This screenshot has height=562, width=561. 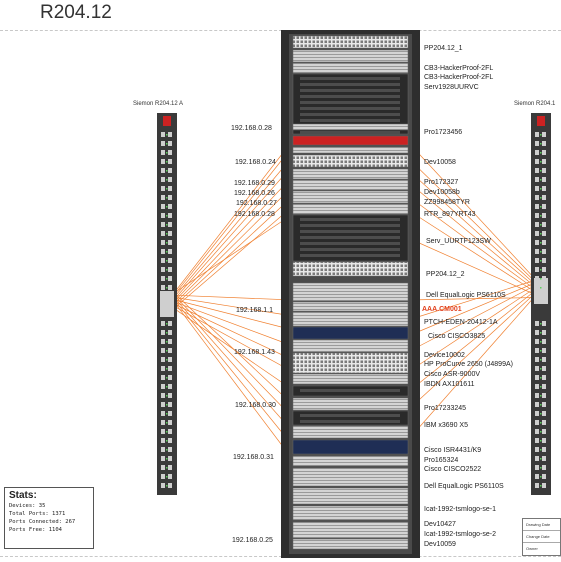 I want to click on device-label: HP ProCurve 2650 (J4899A), so click(x=468, y=364).